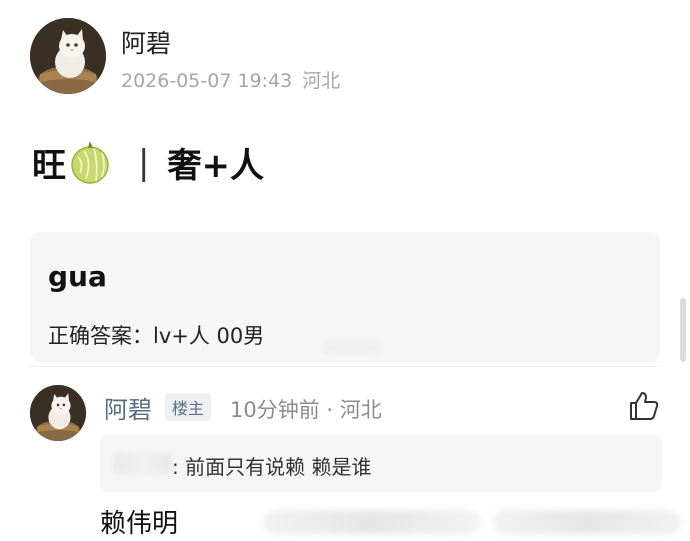 This screenshot has width=690, height=541. I want to click on post-author-name: 阿碧, so click(146, 42).